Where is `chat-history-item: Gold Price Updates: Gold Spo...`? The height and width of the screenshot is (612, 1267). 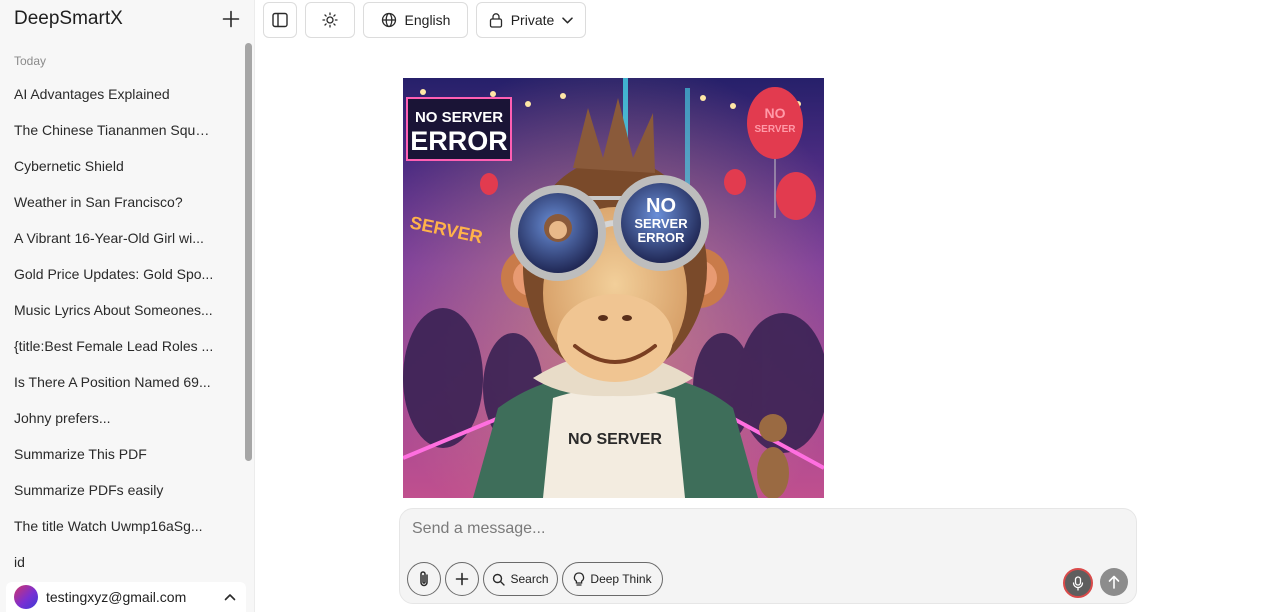 chat-history-item: Gold Price Updates: Gold Spo... is located at coordinates (107, 274).